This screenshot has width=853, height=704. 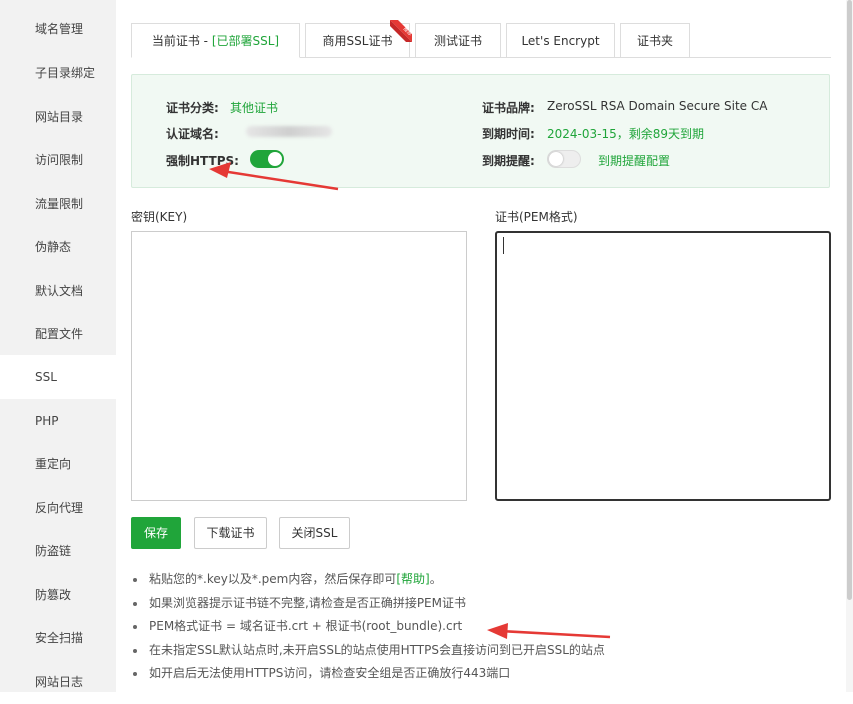 I want to click on tab-test-label: 测试证书, so click(x=457, y=41).